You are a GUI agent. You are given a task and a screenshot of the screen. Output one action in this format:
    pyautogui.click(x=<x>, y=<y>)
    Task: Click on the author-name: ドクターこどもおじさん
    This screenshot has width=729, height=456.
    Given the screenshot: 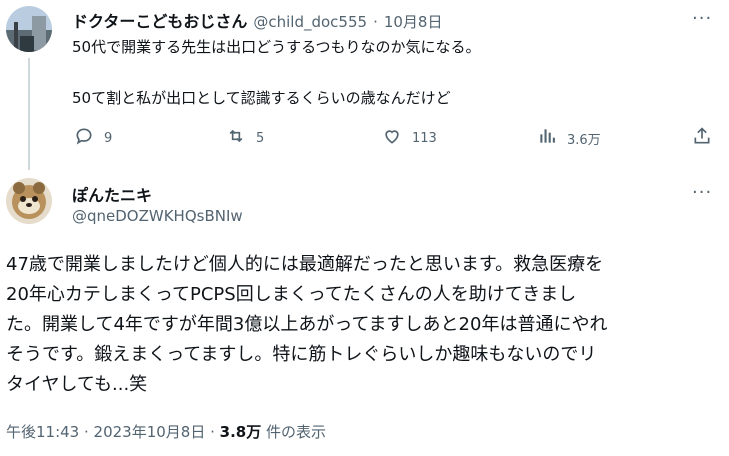 What is the action you would take?
    pyautogui.click(x=159, y=20)
    